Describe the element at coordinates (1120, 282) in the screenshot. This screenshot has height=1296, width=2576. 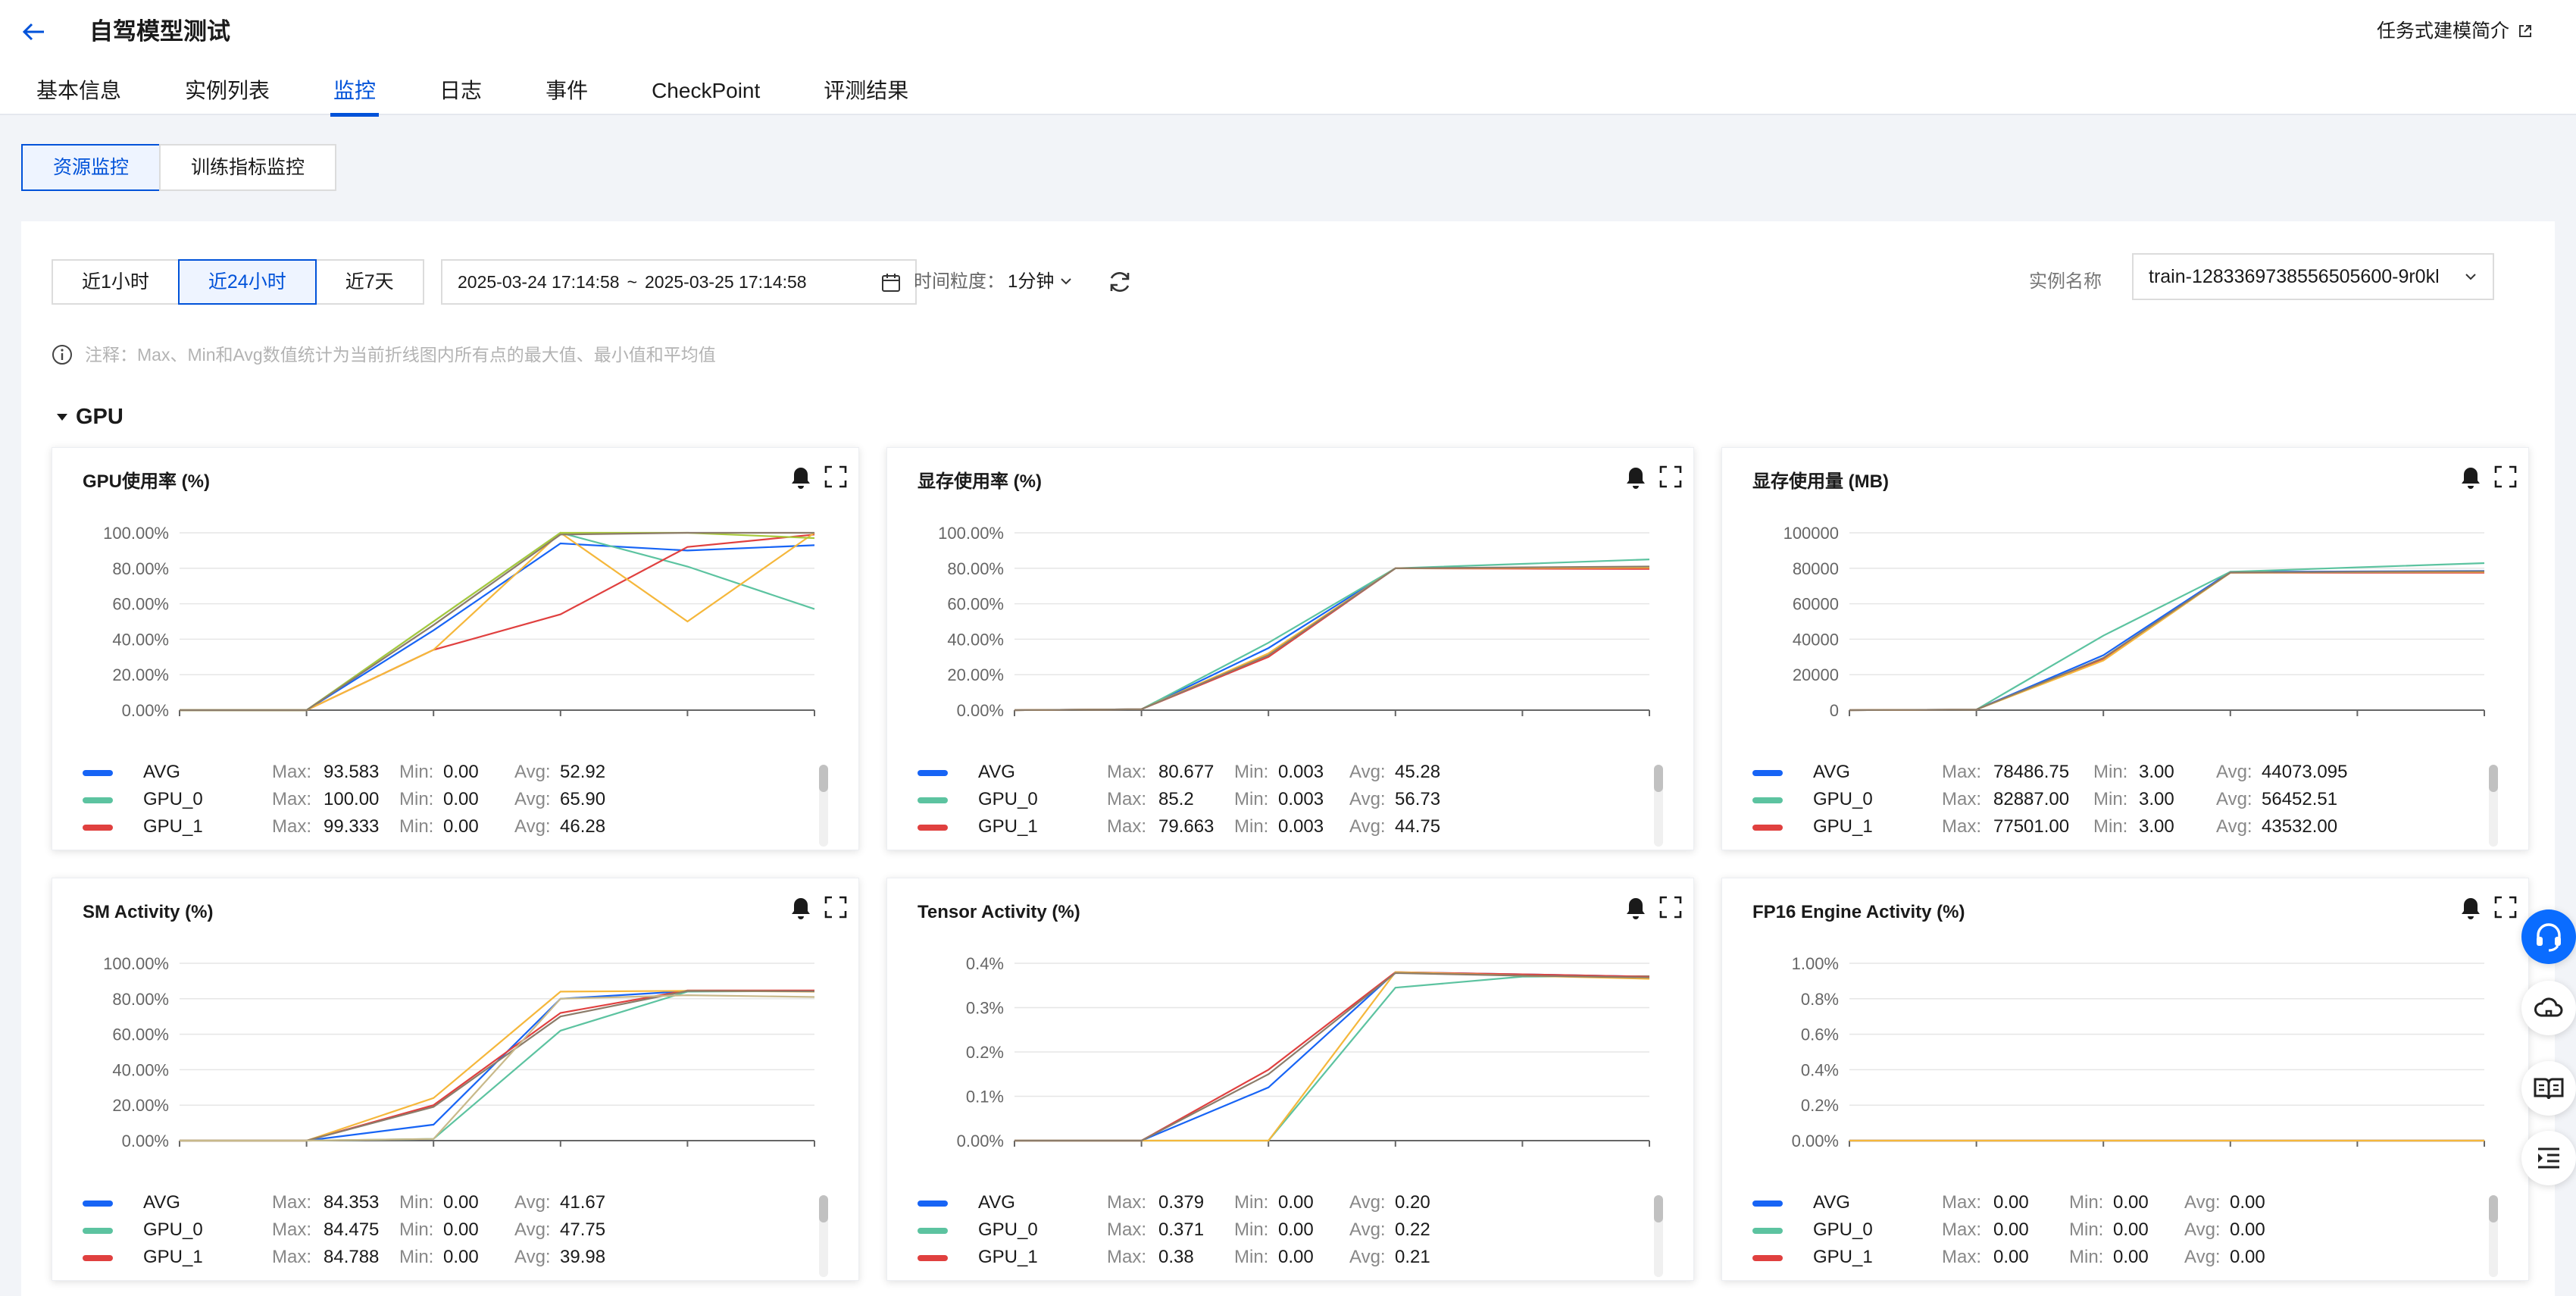
I see `refresh-icon` at that location.